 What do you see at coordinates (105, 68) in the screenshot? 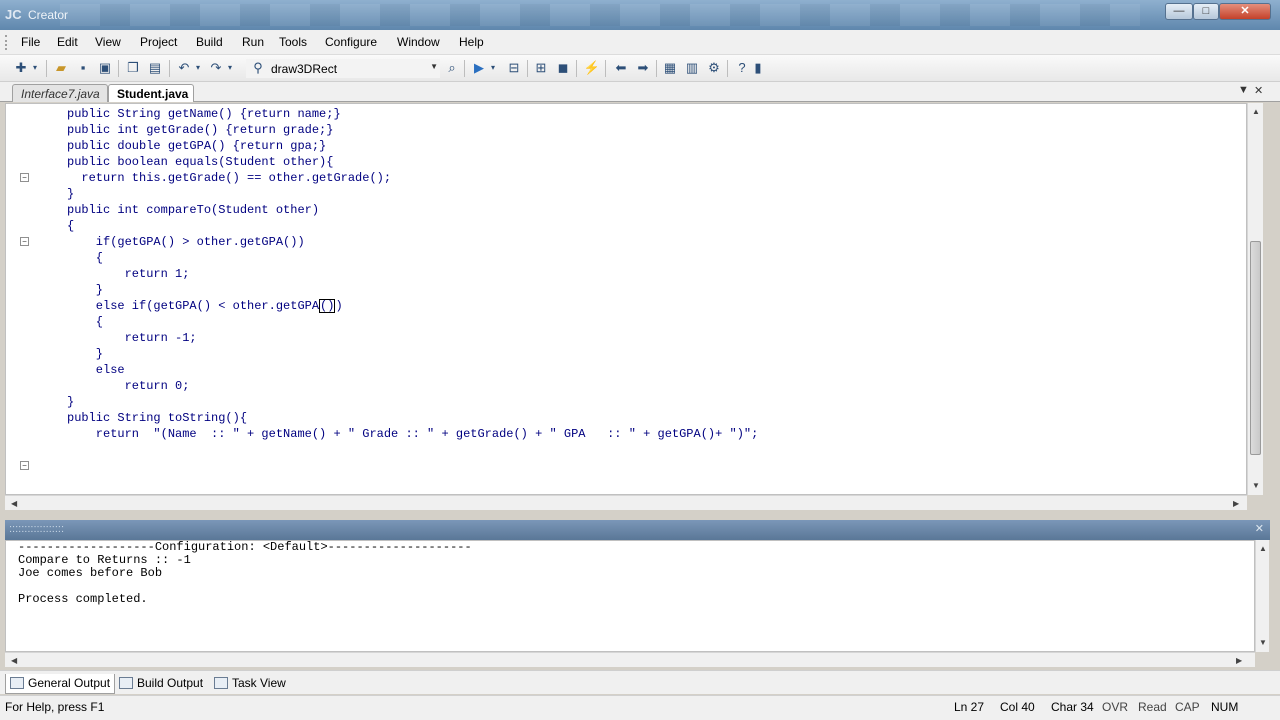
I see `save-all-icon: ▣` at bounding box center [105, 68].